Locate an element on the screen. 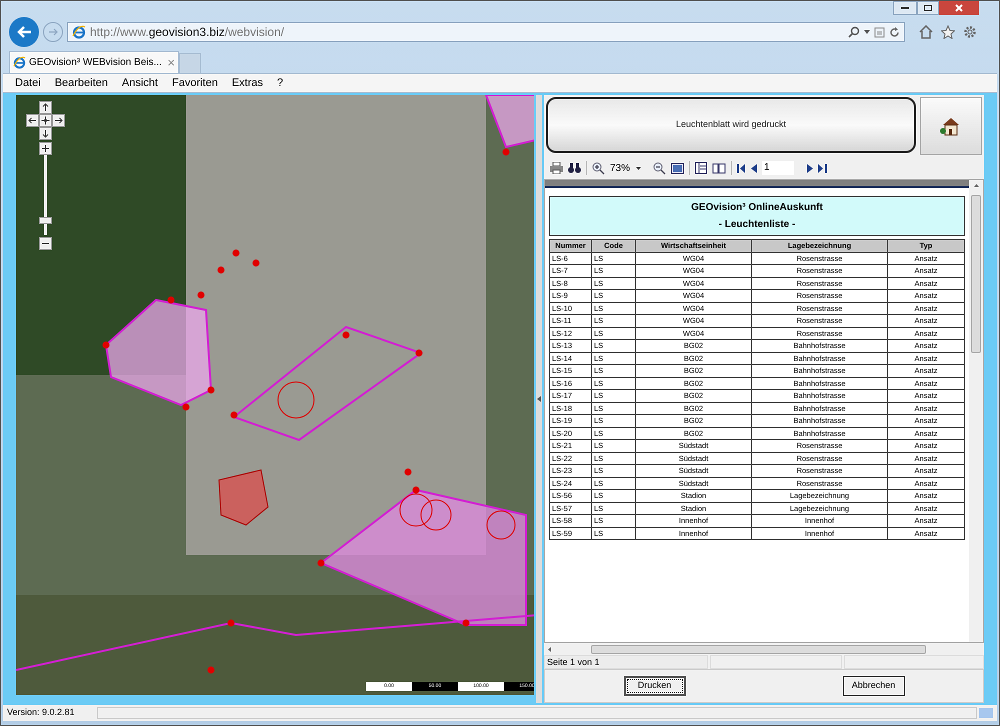 This screenshot has width=1000, height=726. report-subtitle: - Leuchtenliste - is located at coordinates (757, 225).